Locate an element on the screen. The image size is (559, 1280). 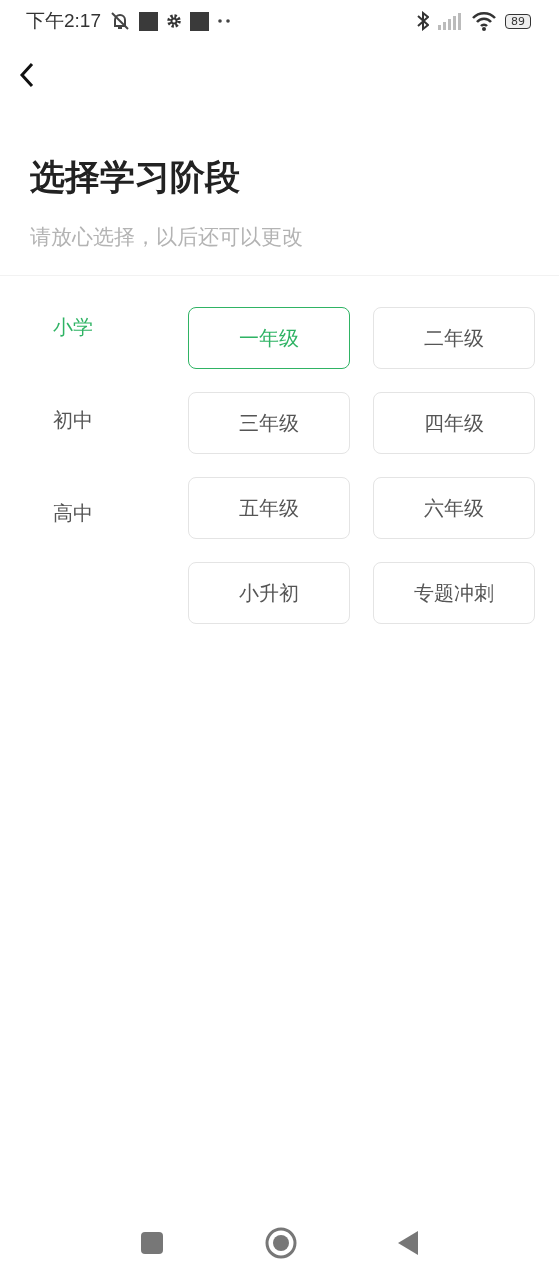
recents-icon is located at coordinates (152, 1243).